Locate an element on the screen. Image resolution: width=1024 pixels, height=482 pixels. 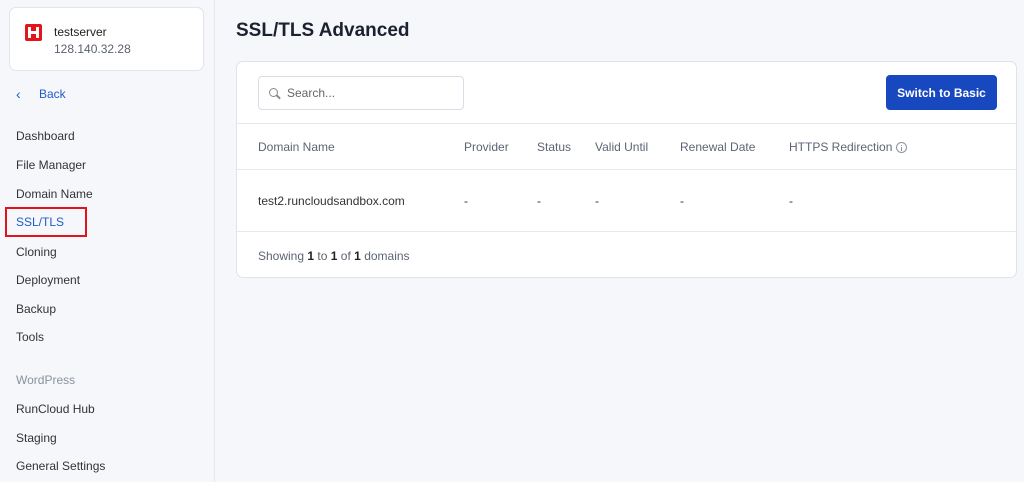
column-header-provider: Provider is located at coordinates (486, 147).